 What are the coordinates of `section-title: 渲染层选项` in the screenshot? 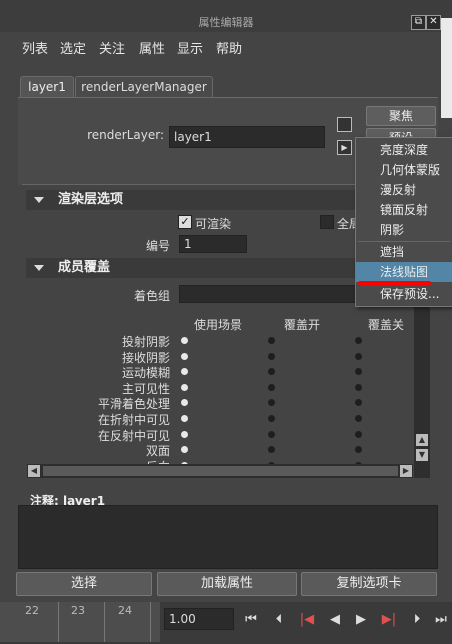 It's located at (91, 199).